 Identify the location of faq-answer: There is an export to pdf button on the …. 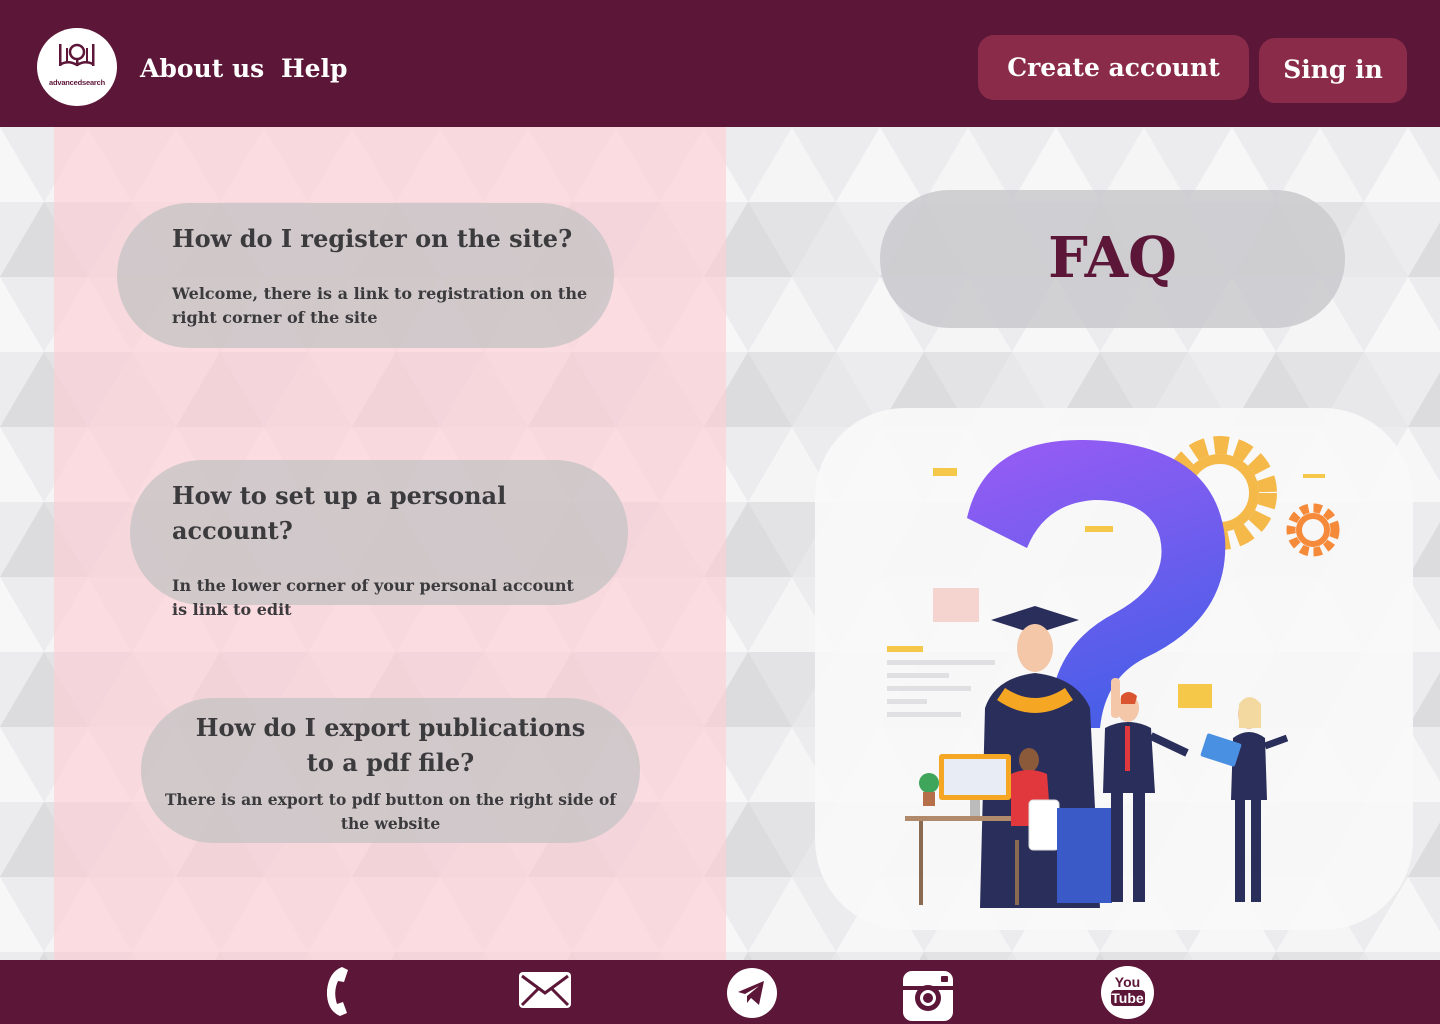
(390, 811).